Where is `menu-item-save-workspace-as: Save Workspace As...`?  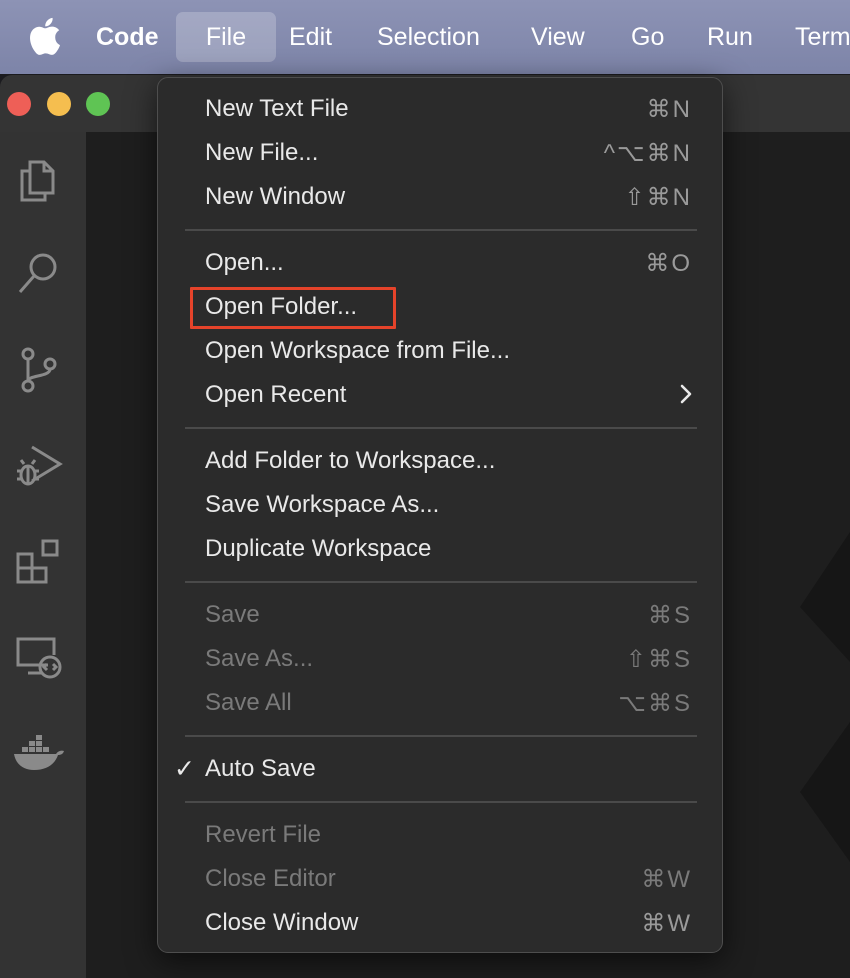
menu-item-save-workspace-as: Save Workspace As... is located at coordinates (440, 505).